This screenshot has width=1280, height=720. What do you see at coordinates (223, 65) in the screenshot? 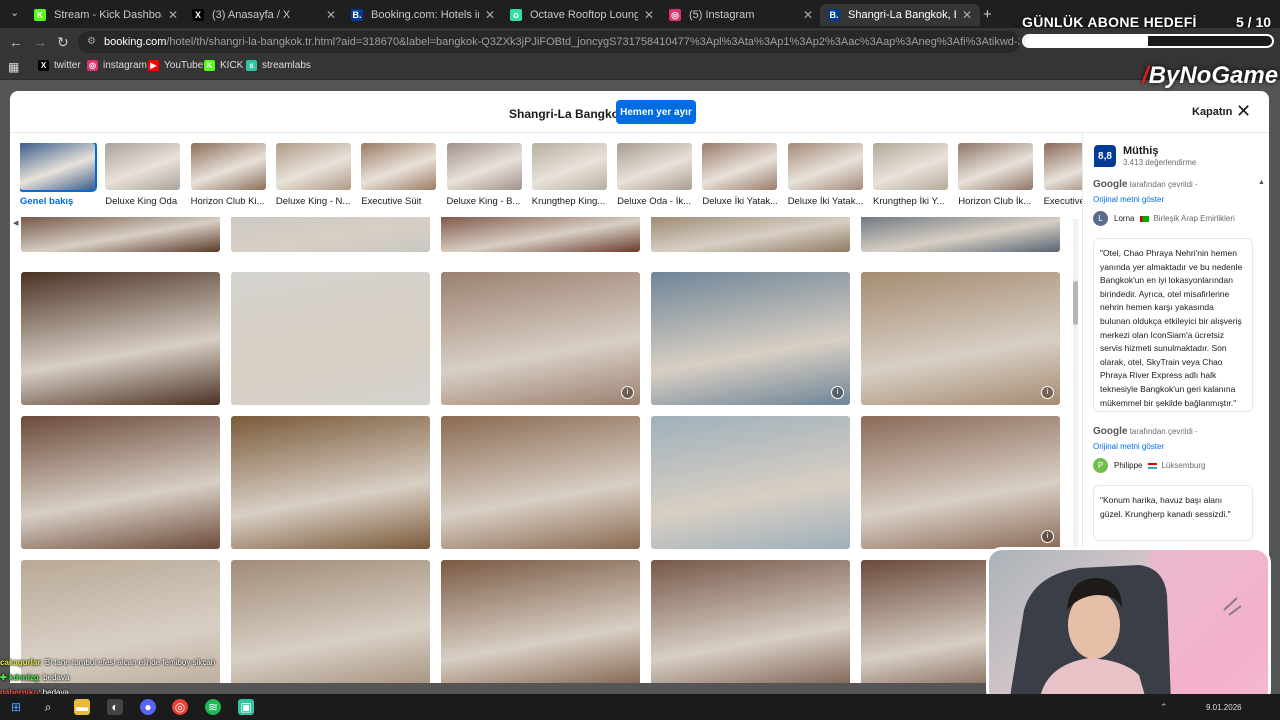
I see `bookmark-kick: K KICK` at bounding box center [223, 65].